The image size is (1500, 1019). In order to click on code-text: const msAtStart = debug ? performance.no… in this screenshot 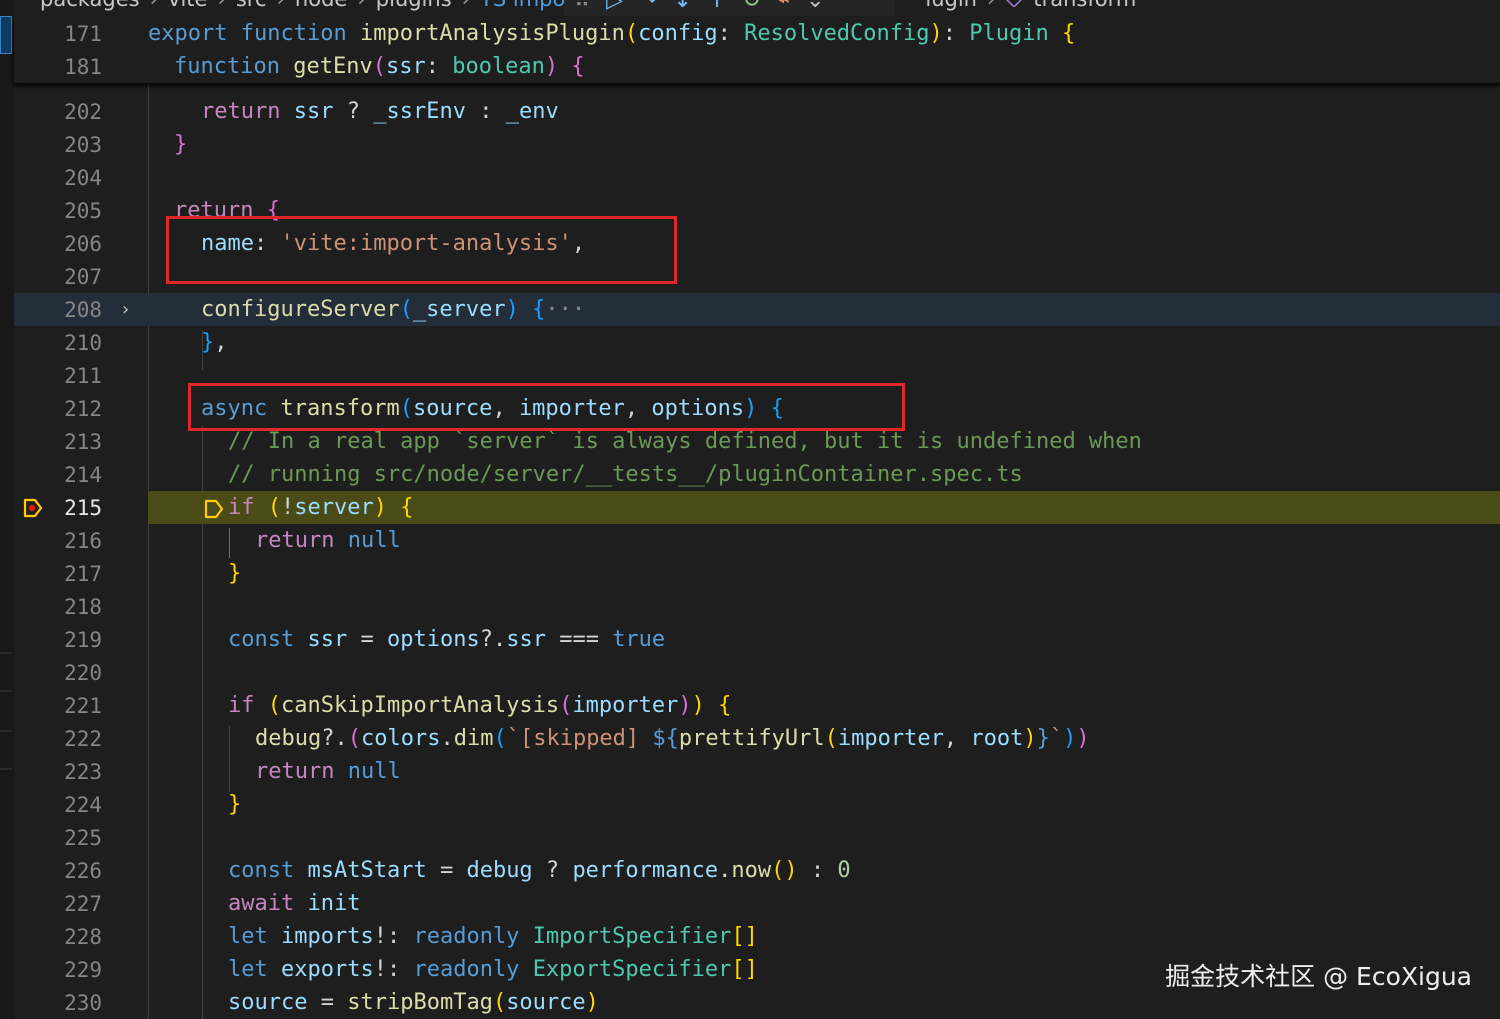, I will do `click(539, 870)`.